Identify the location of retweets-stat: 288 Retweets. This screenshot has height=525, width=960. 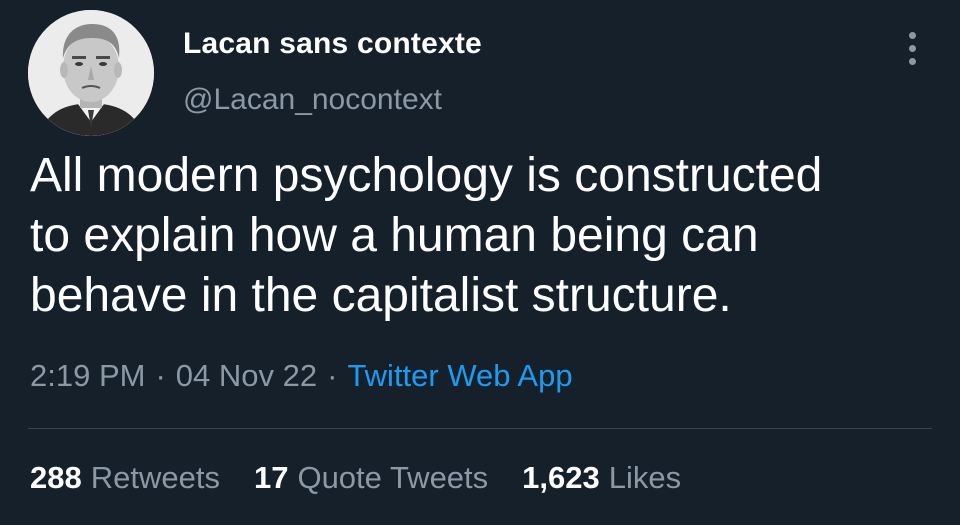
(125, 478).